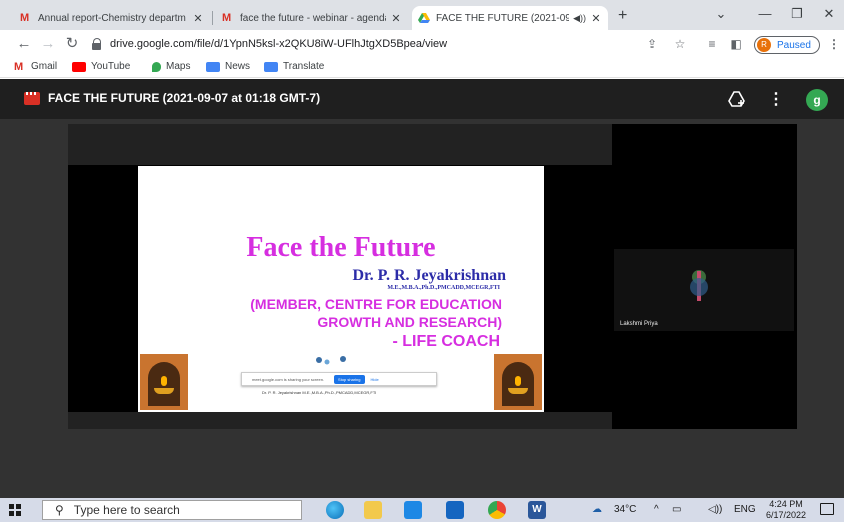 The image size is (844, 522). What do you see at coordinates (455, 510) in the screenshot?
I see `mail-icon` at bounding box center [455, 510].